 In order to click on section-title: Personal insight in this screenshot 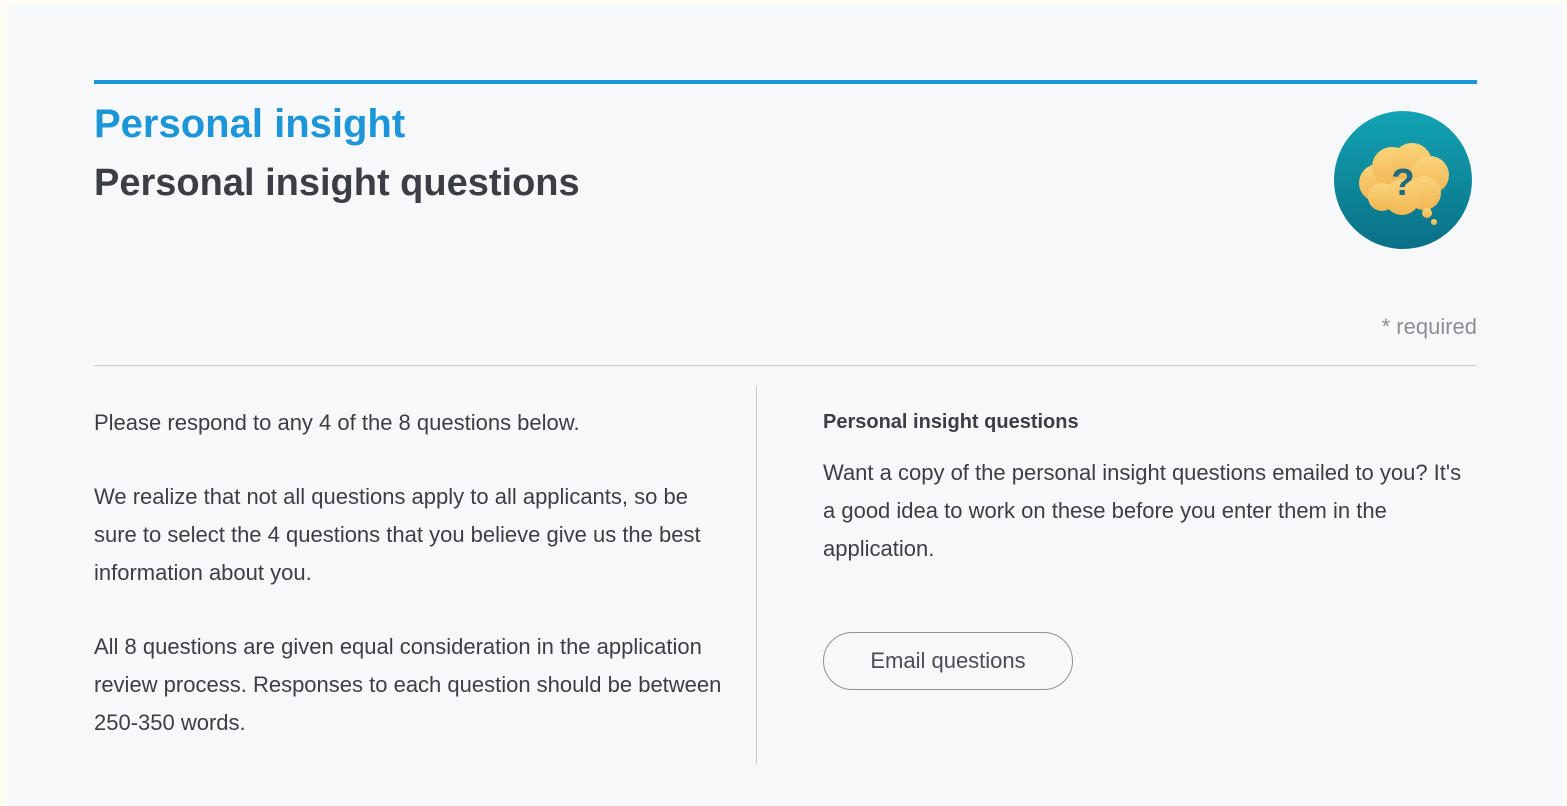, I will do `click(250, 124)`.